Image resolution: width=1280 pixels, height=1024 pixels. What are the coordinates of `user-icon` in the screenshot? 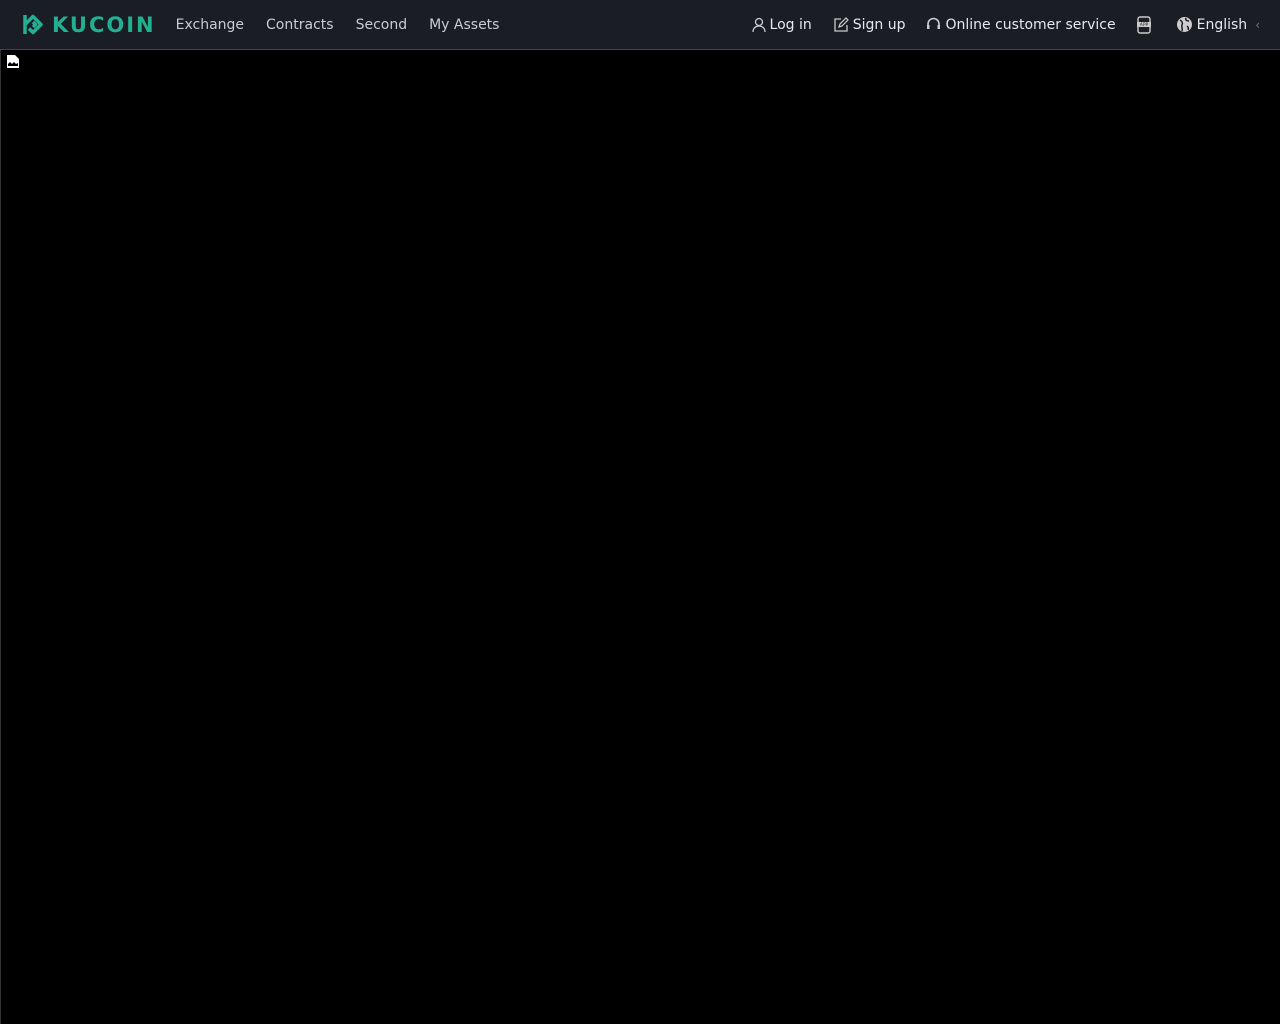 It's located at (758, 24).